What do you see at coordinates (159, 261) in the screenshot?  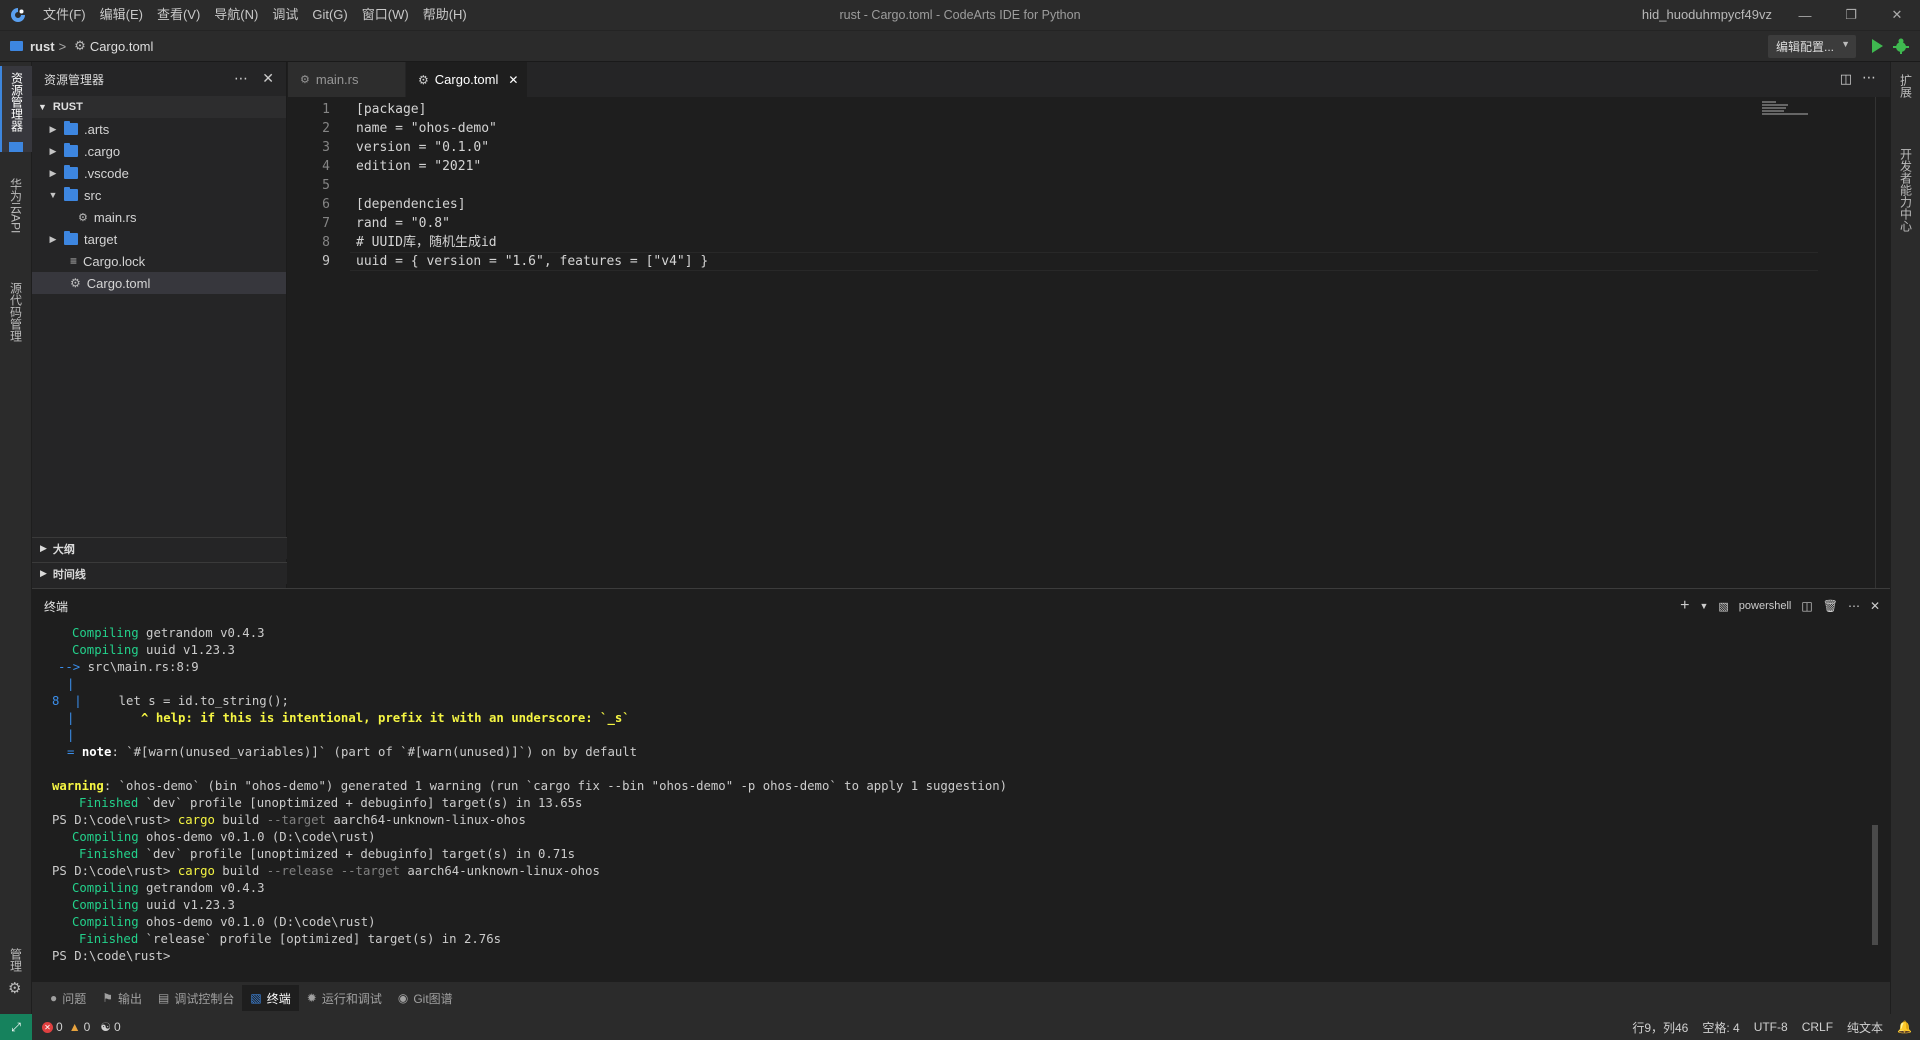 I see `tree-item-cargo-lock: ≡ Cargo.lock` at bounding box center [159, 261].